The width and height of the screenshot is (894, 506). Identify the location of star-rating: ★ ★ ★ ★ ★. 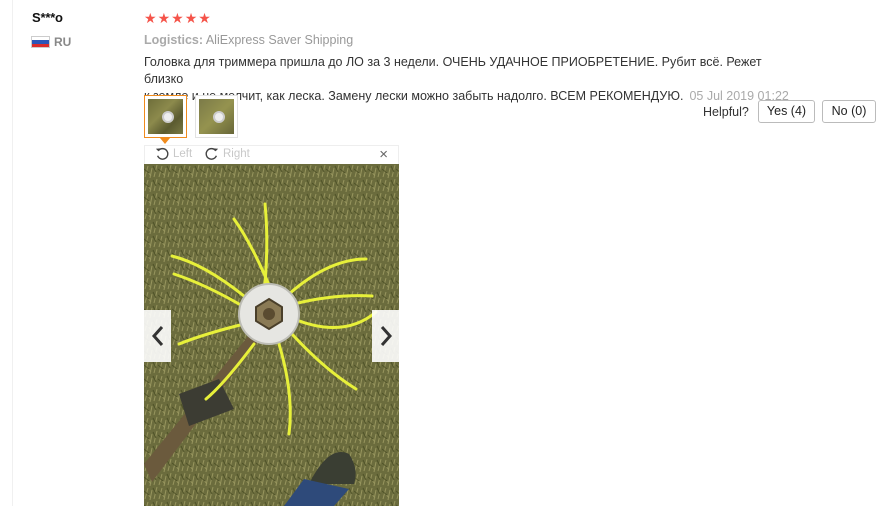
(177, 18).